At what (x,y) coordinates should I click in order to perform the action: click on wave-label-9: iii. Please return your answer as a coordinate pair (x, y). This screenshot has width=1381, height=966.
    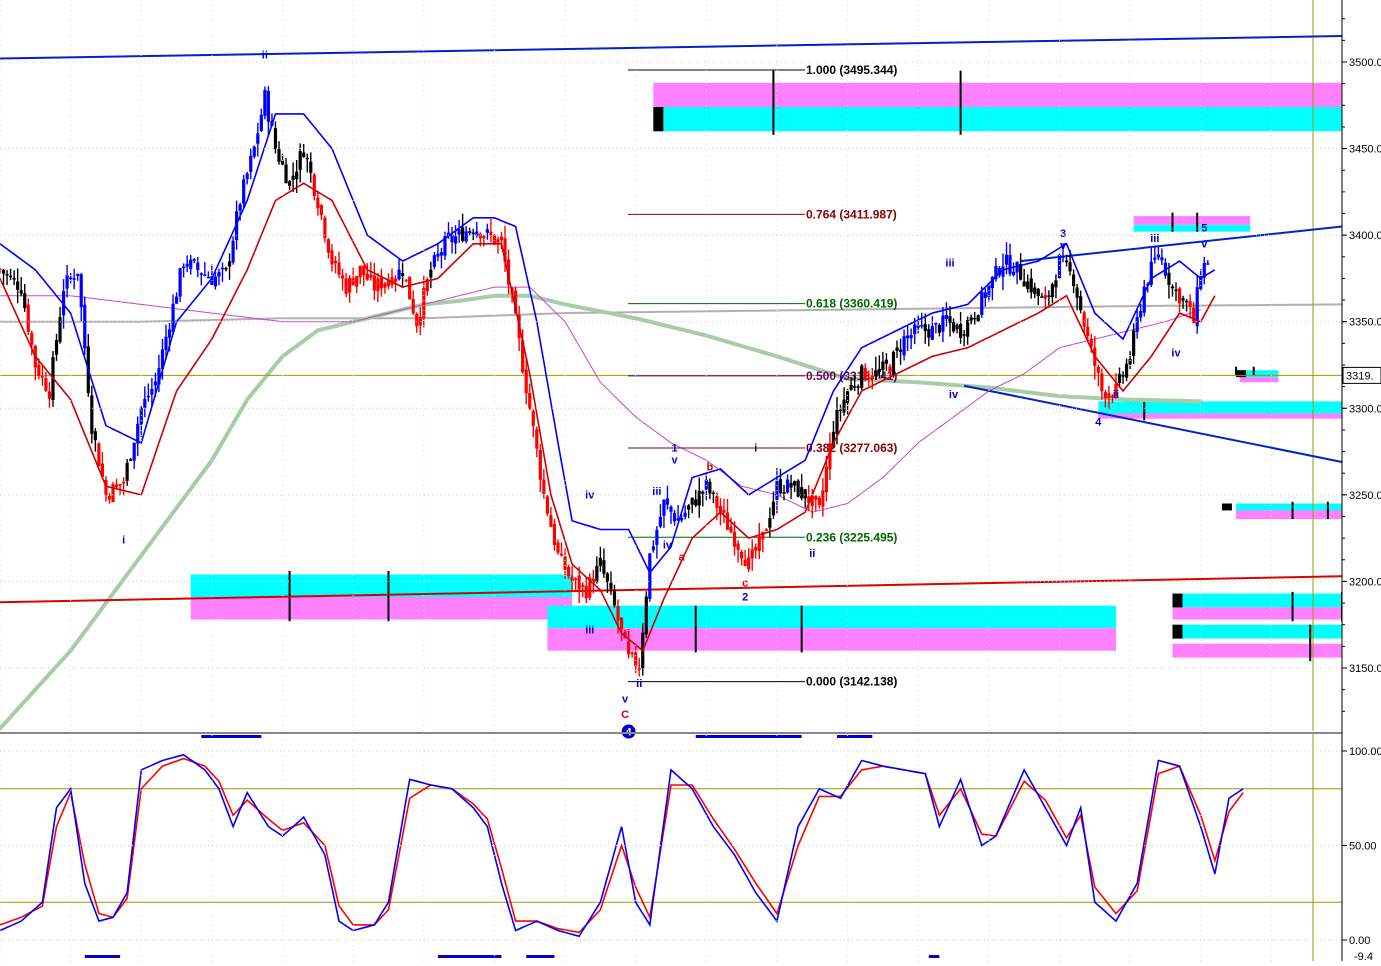
    Looking at the image, I should click on (656, 492).